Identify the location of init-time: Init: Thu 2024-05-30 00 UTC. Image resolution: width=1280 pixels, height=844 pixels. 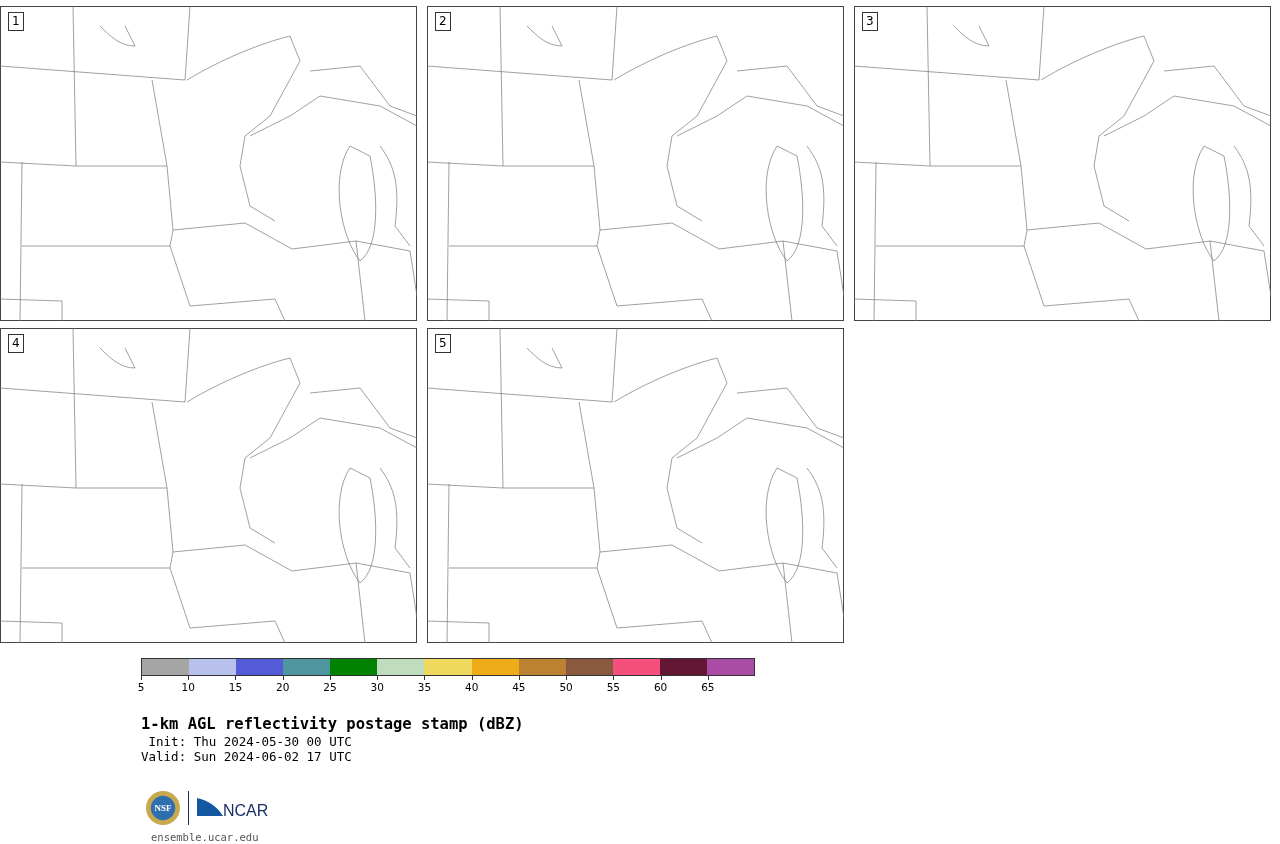
(250, 741).